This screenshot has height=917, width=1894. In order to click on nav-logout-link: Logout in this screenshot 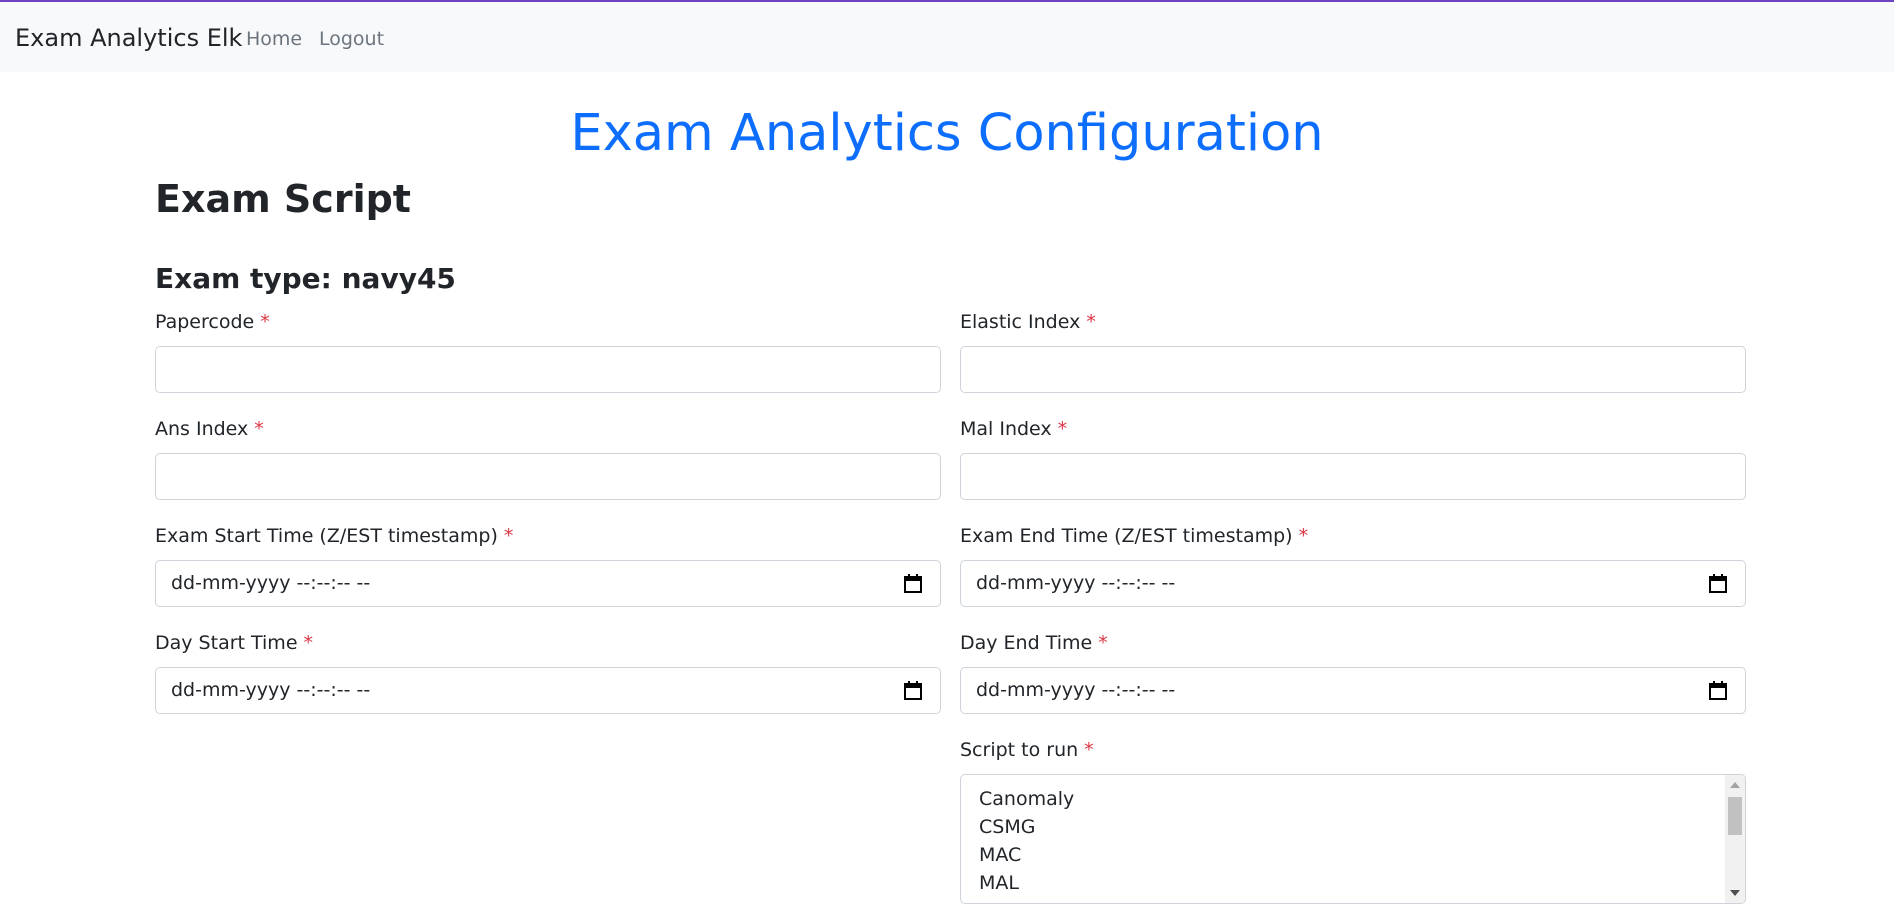, I will do `click(351, 39)`.